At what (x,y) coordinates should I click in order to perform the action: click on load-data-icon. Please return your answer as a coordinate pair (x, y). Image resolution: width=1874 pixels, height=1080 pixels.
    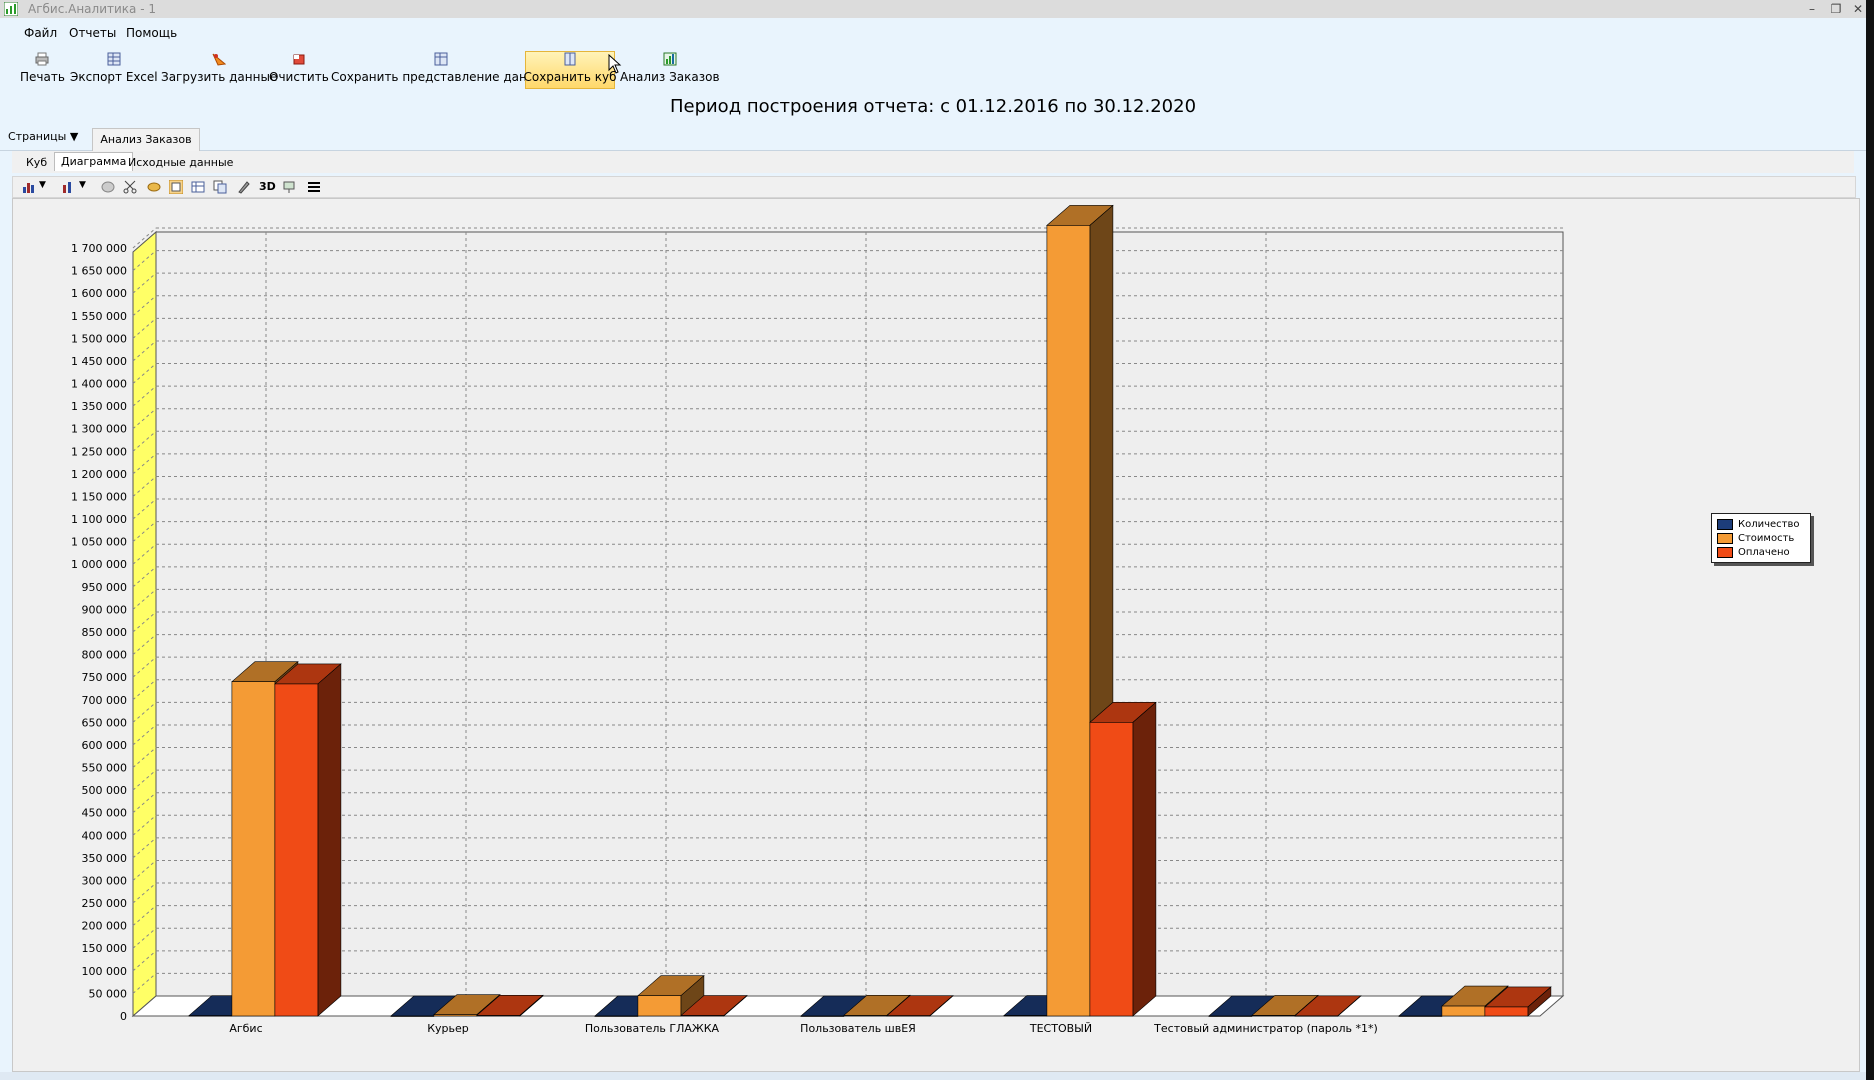
    Looking at the image, I should click on (219, 59).